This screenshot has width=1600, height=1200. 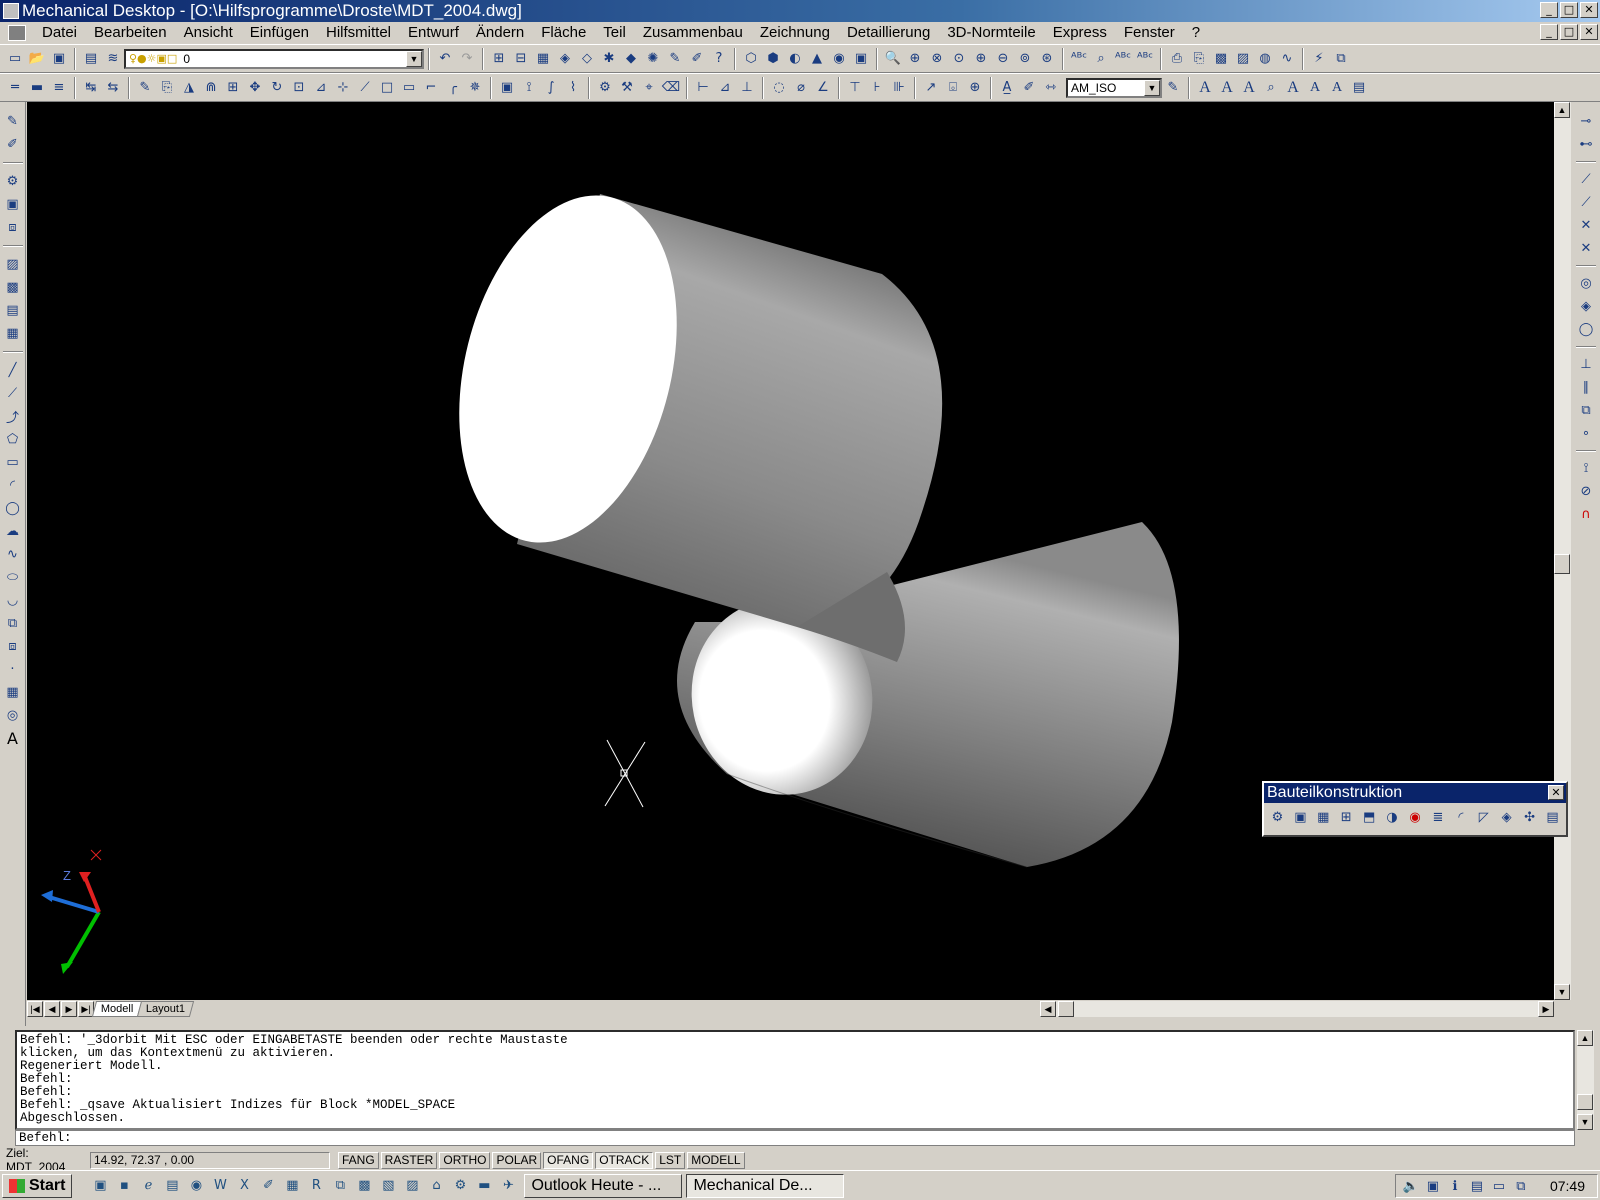 What do you see at coordinates (937, 59) in the screenshot?
I see `zoom-dynamic-icon: ⊗` at bounding box center [937, 59].